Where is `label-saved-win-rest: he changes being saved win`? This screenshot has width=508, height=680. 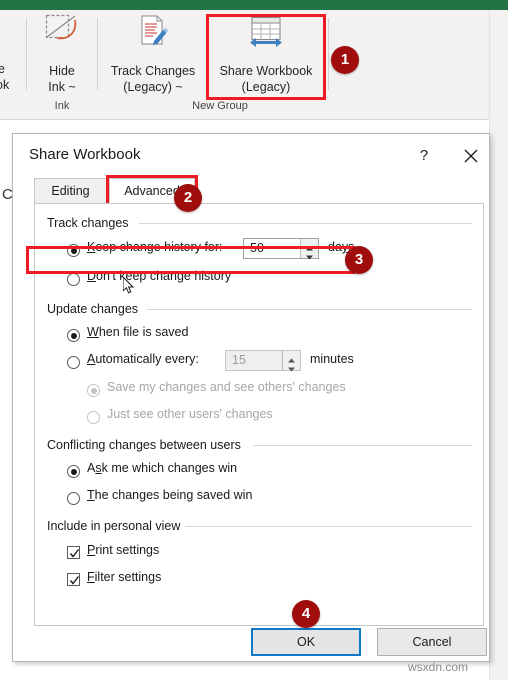 label-saved-win-rest: he changes being saved win is located at coordinates (173, 495).